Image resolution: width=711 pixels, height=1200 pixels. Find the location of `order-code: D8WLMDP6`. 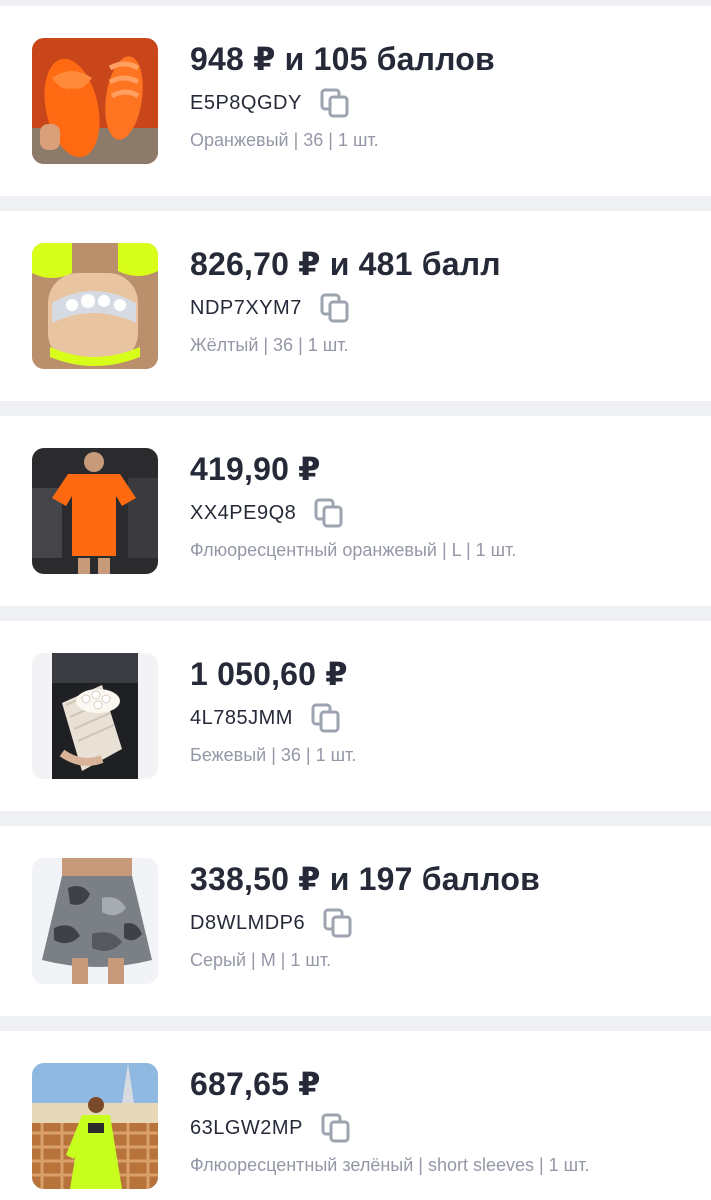

order-code: D8WLMDP6 is located at coordinates (248, 922).